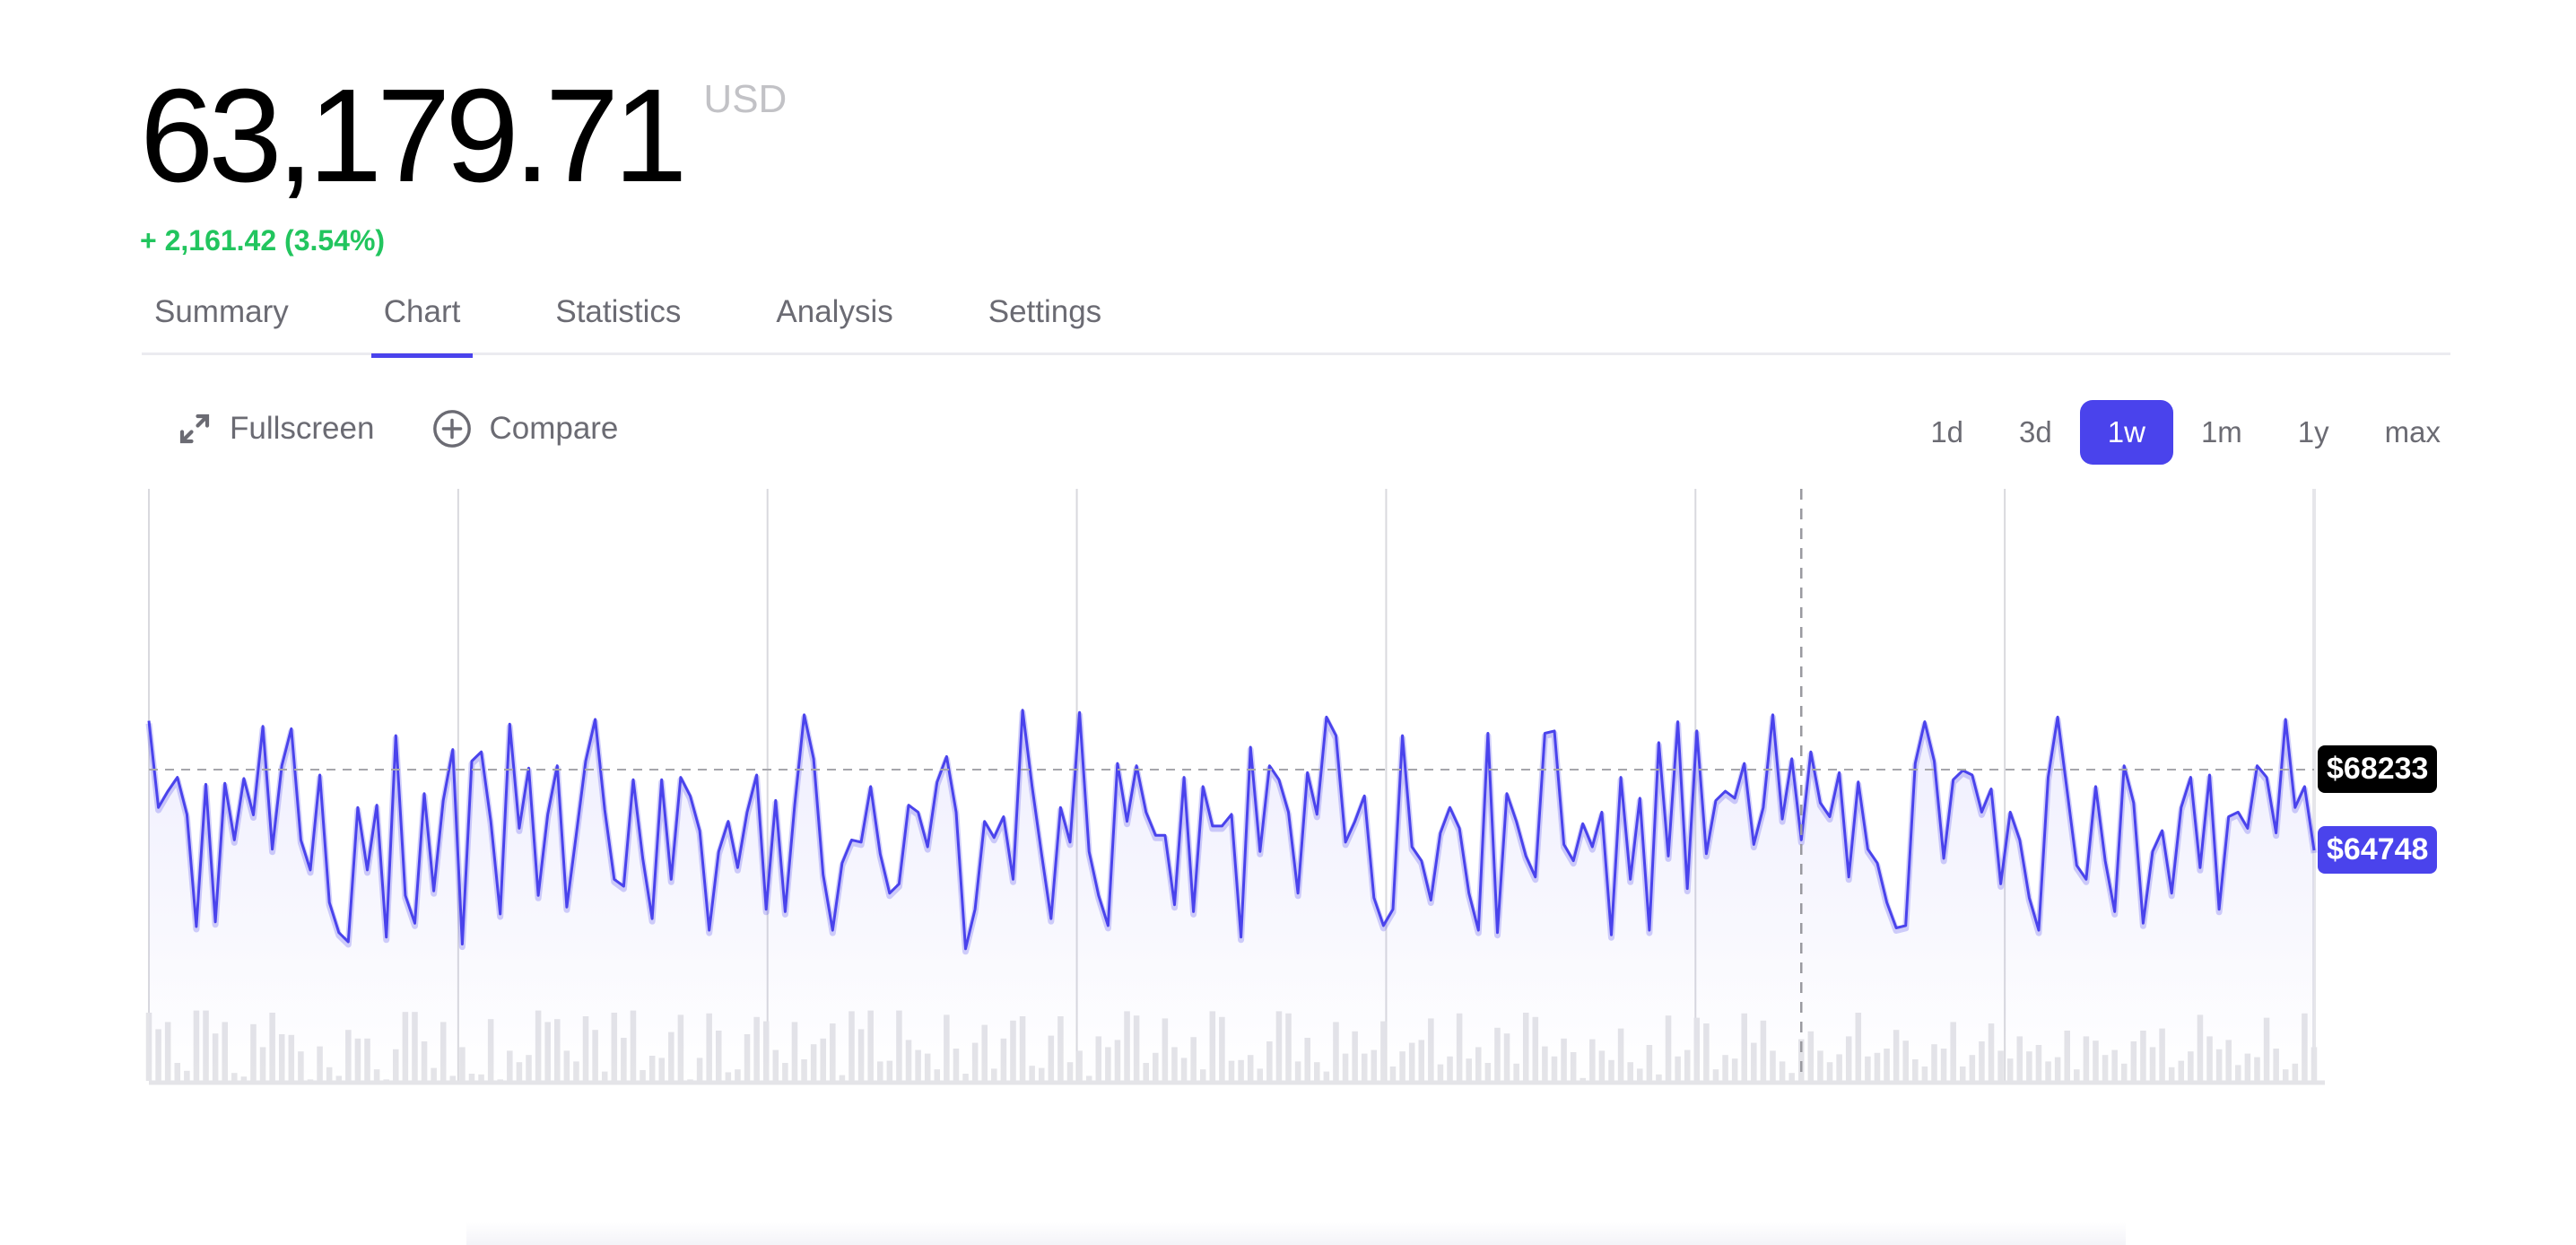 The image size is (2576, 1245). Describe the element at coordinates (1296, 1233) in the screenshot. I see `bottom-fade` at that location.